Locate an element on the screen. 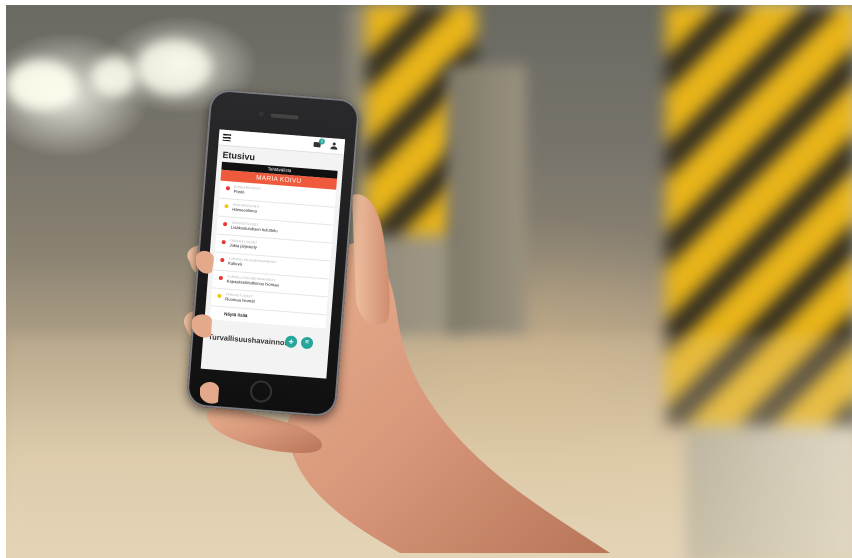 The height and width of the screenshot is (558, 852). fingers-front is located at coordinates (205, 327).